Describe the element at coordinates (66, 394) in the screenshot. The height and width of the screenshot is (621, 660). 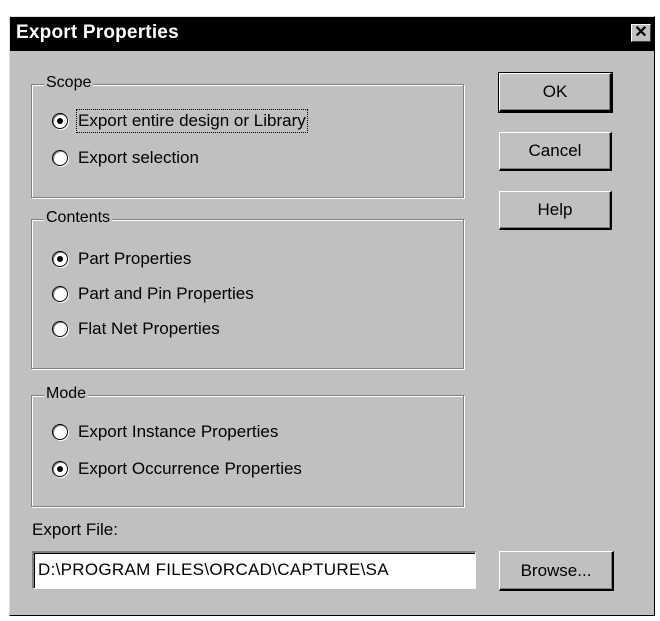
I see `mode-legend: Mode` at that location.